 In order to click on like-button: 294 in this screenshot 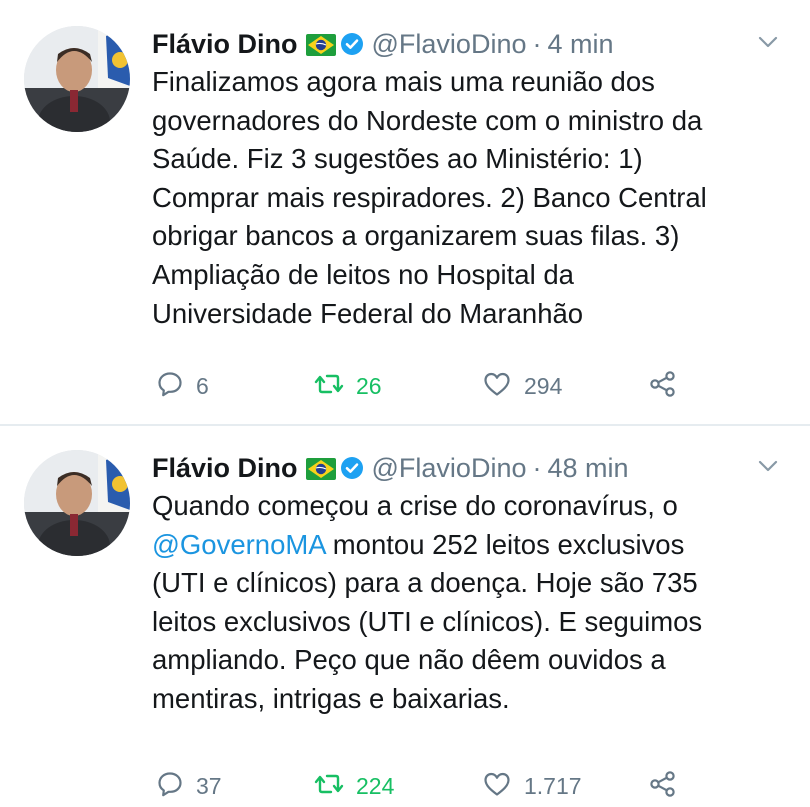, I will do `click(522, 386)`.